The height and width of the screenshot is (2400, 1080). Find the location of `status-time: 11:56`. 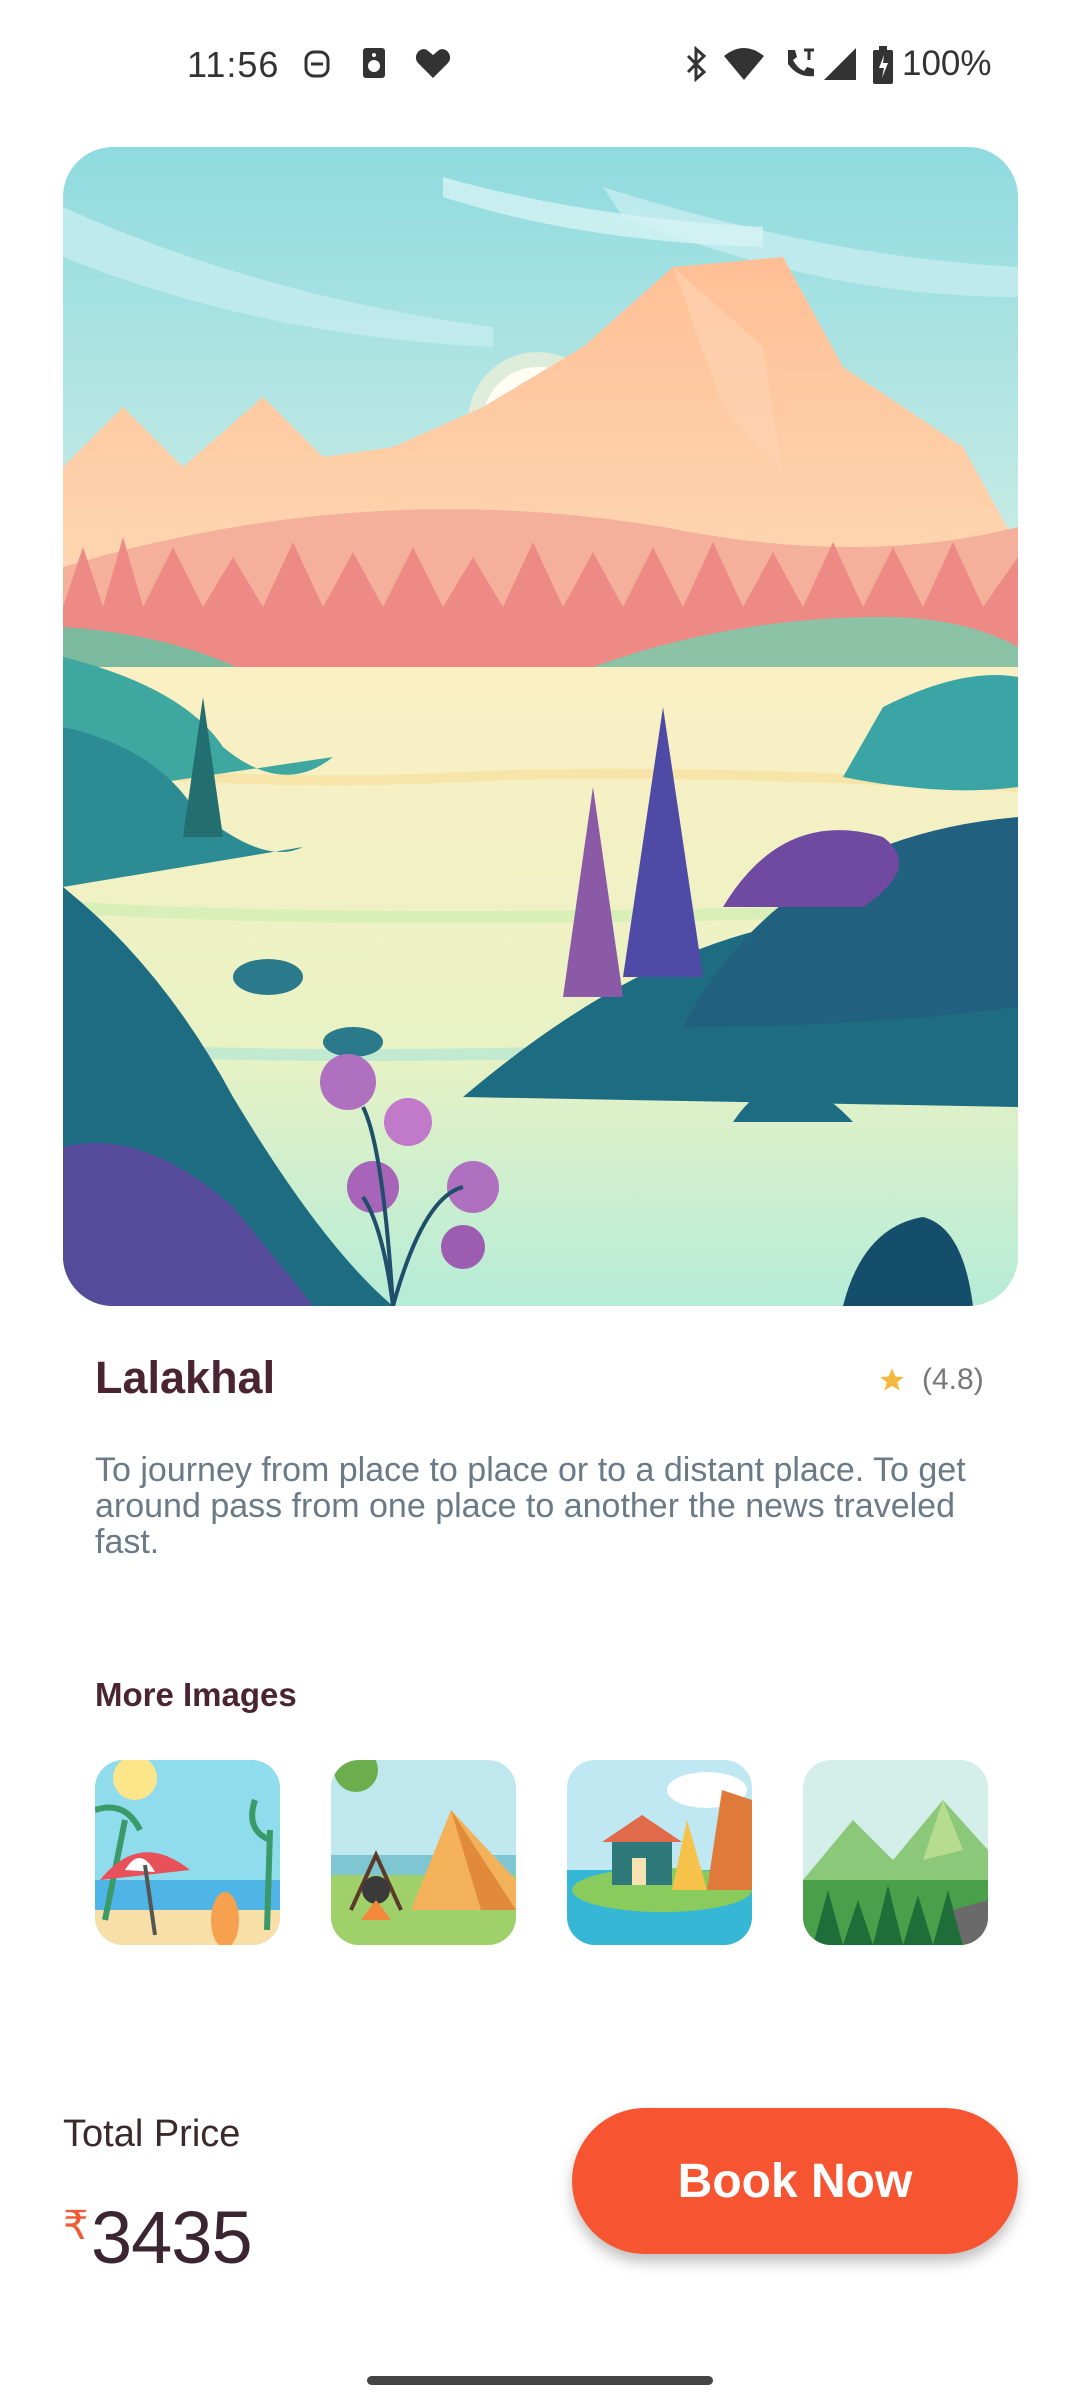

status-time: 11:56 is located at coordinates (233, 64).